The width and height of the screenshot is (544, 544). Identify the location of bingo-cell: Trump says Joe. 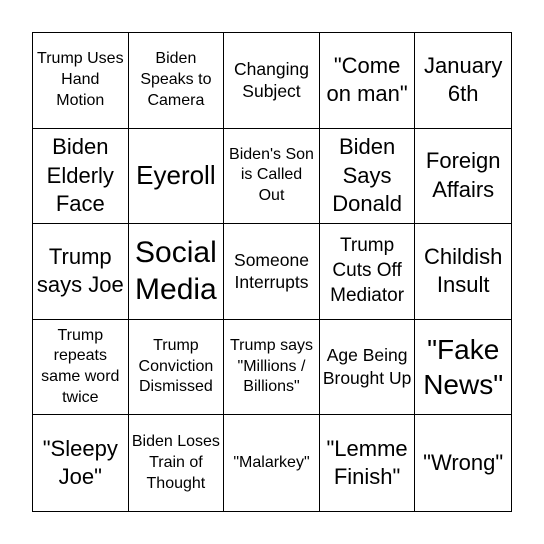
(81, 272).